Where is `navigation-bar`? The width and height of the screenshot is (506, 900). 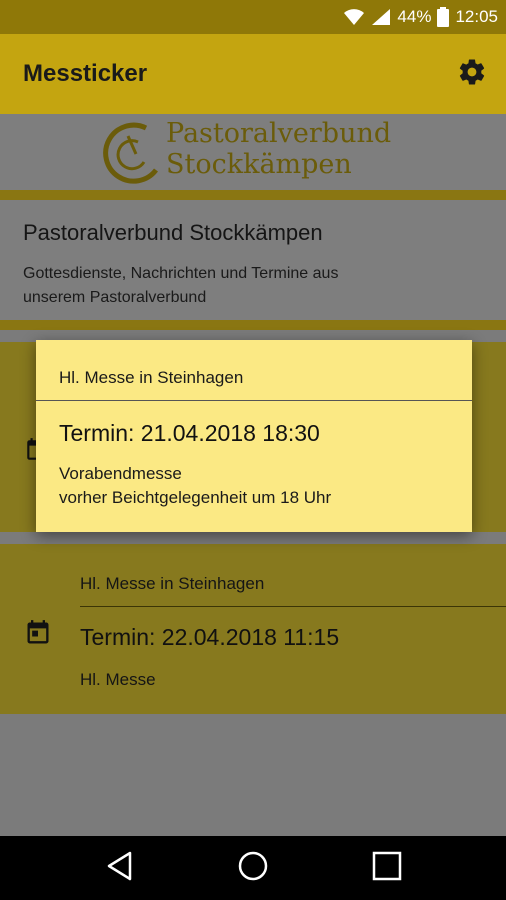 navigation-bar is located at coordinates (253, 868).